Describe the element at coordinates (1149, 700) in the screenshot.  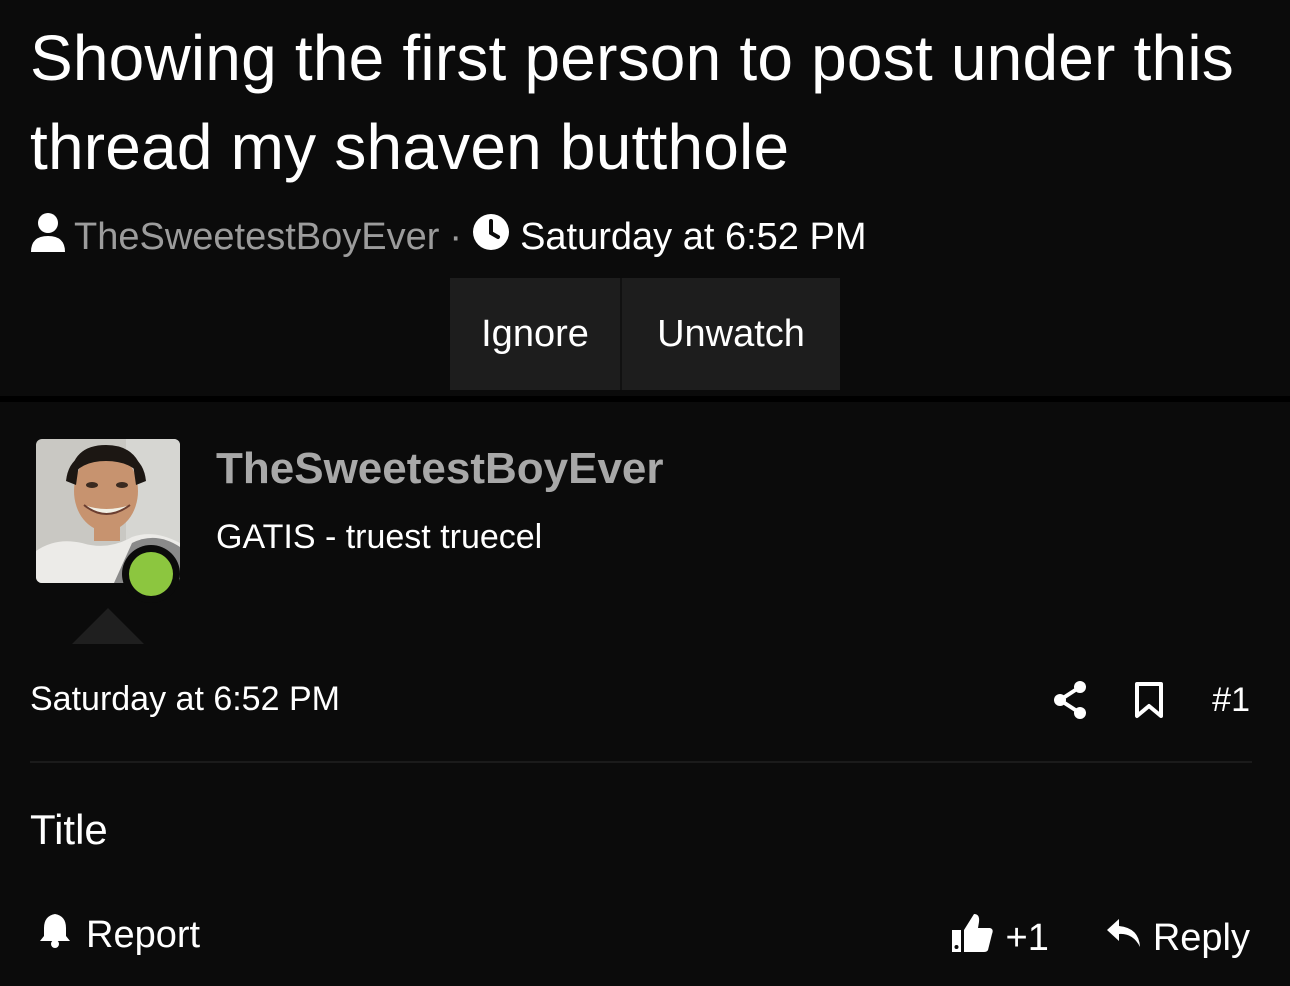
I see `bookmark-icon` at that location.